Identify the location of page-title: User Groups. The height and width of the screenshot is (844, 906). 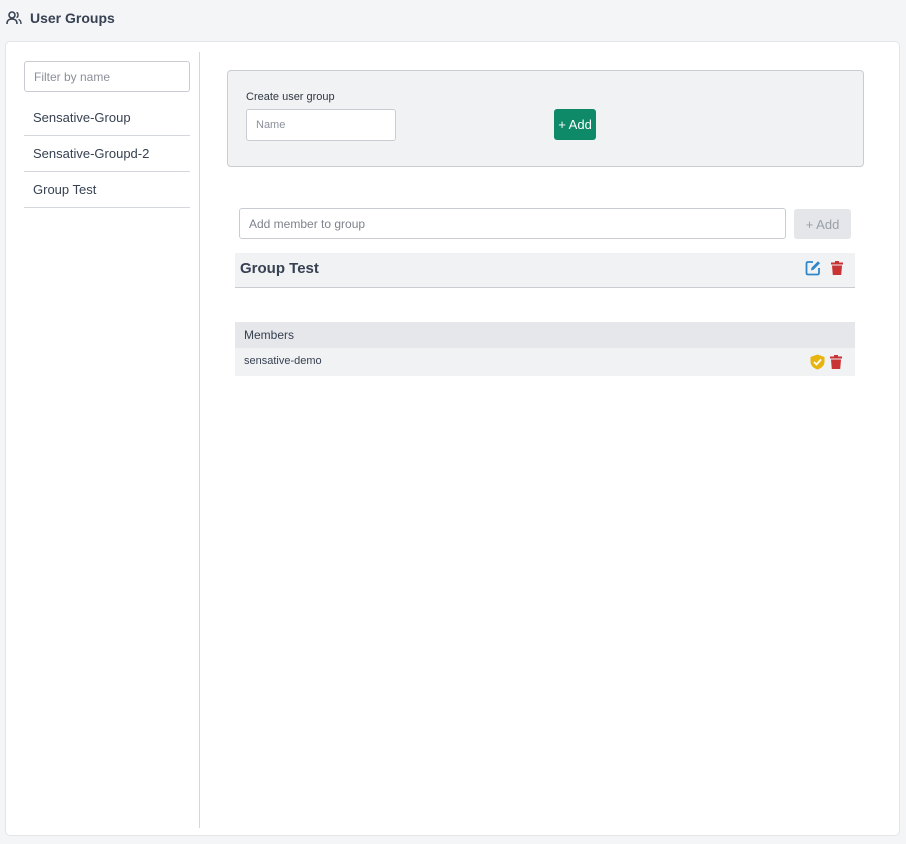
(72, 18).